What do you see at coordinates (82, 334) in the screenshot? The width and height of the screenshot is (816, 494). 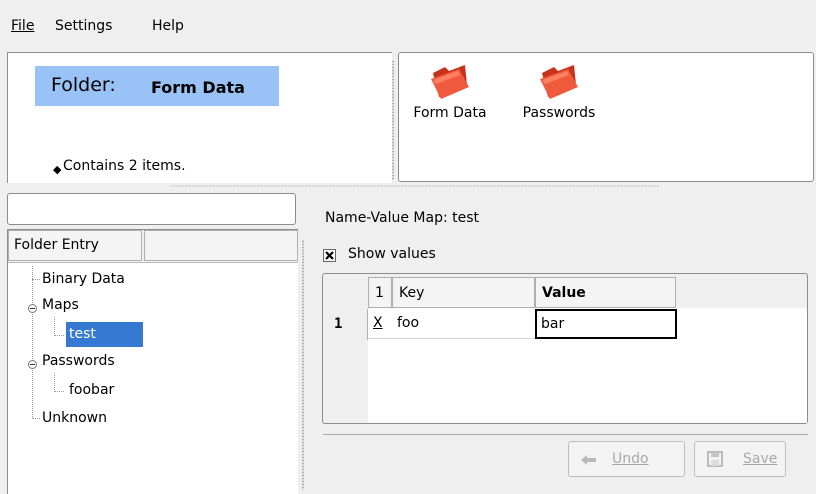 I see `tree-item-label: test` at bounding box center [82, 334].